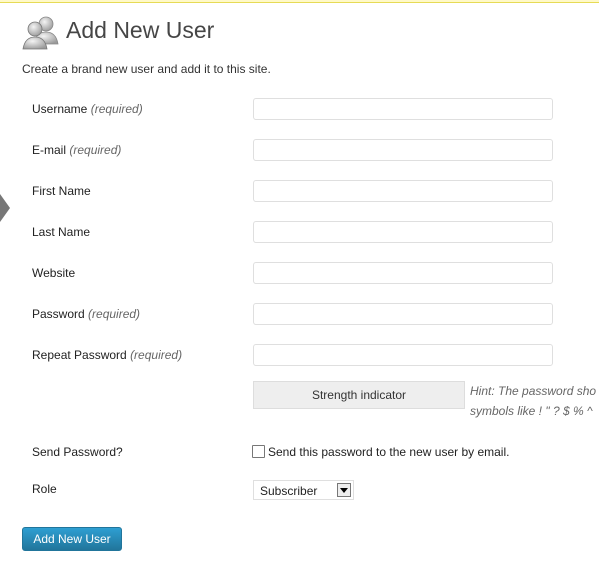  I want to click on form-row-password: Password (required), so click(299, 315).